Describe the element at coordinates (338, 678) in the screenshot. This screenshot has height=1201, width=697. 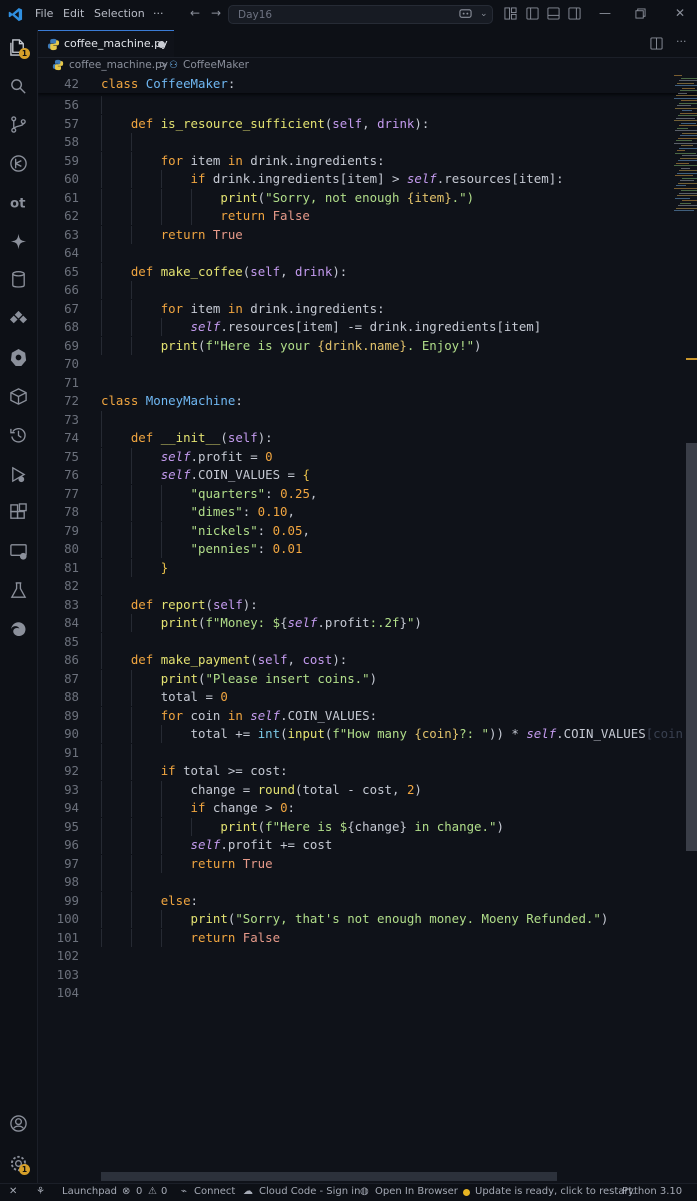
I see `code-line: 87 print("Please insert coins.")` at that location.